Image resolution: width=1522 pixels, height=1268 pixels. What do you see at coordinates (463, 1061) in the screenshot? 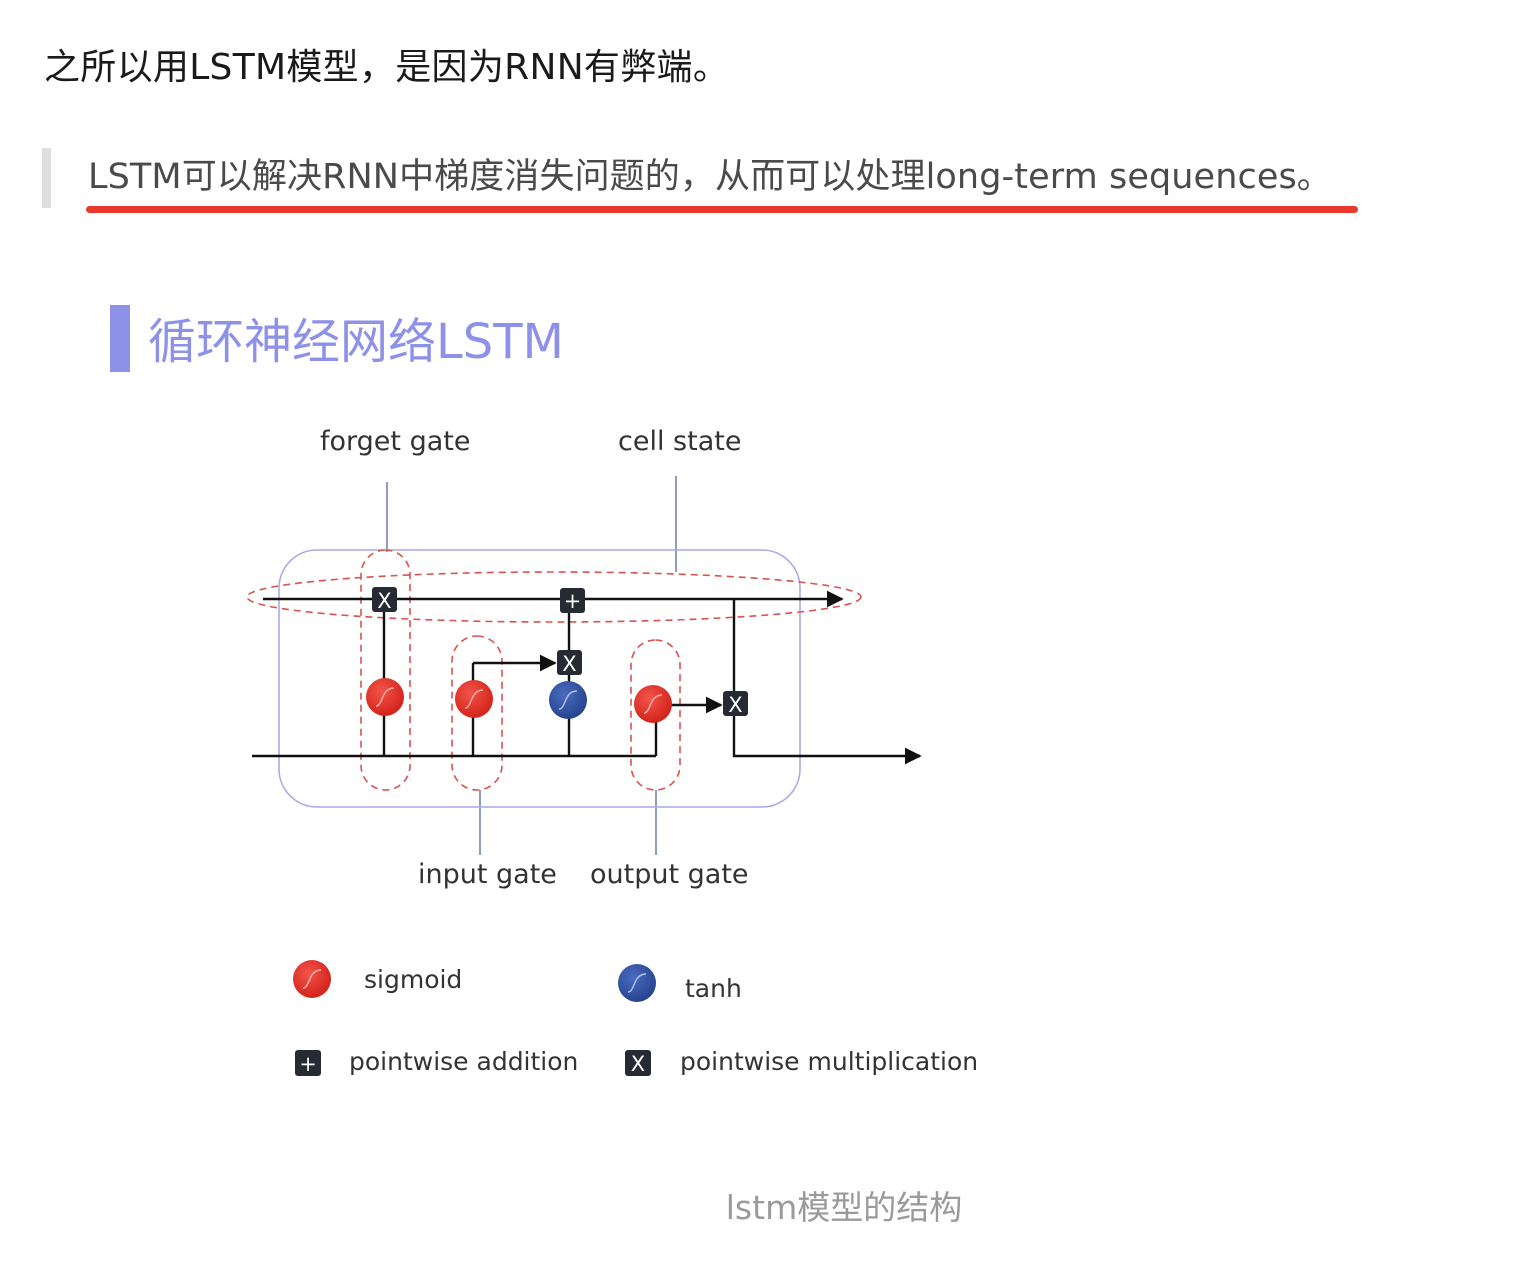
I see `legend-addition-label: pointwise addition` at bounding box center [463, 1061].